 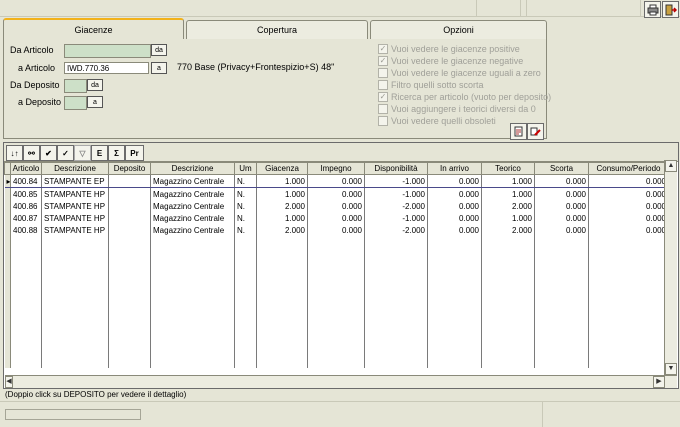 What do you see at coordinates (129, 168) in the screenshot?
I see `col-deposito: Deposito` at bounding box center [129, 168].